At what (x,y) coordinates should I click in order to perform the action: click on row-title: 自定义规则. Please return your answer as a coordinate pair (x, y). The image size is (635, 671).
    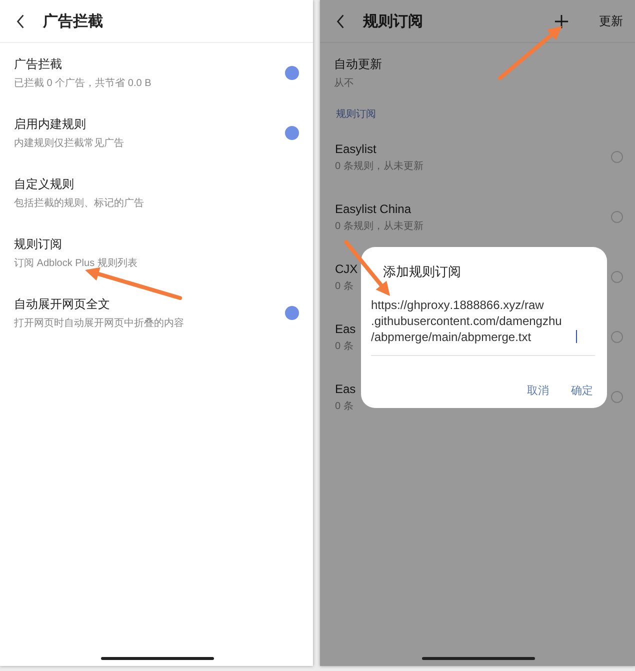
    Looking at the image, I should click on (44, 184).